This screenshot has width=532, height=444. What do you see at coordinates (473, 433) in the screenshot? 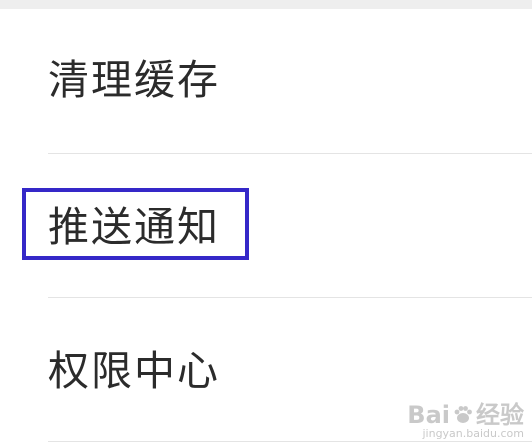
I see `watermark-url: jingyan.baidu.com` at bounding box center [473, 433].